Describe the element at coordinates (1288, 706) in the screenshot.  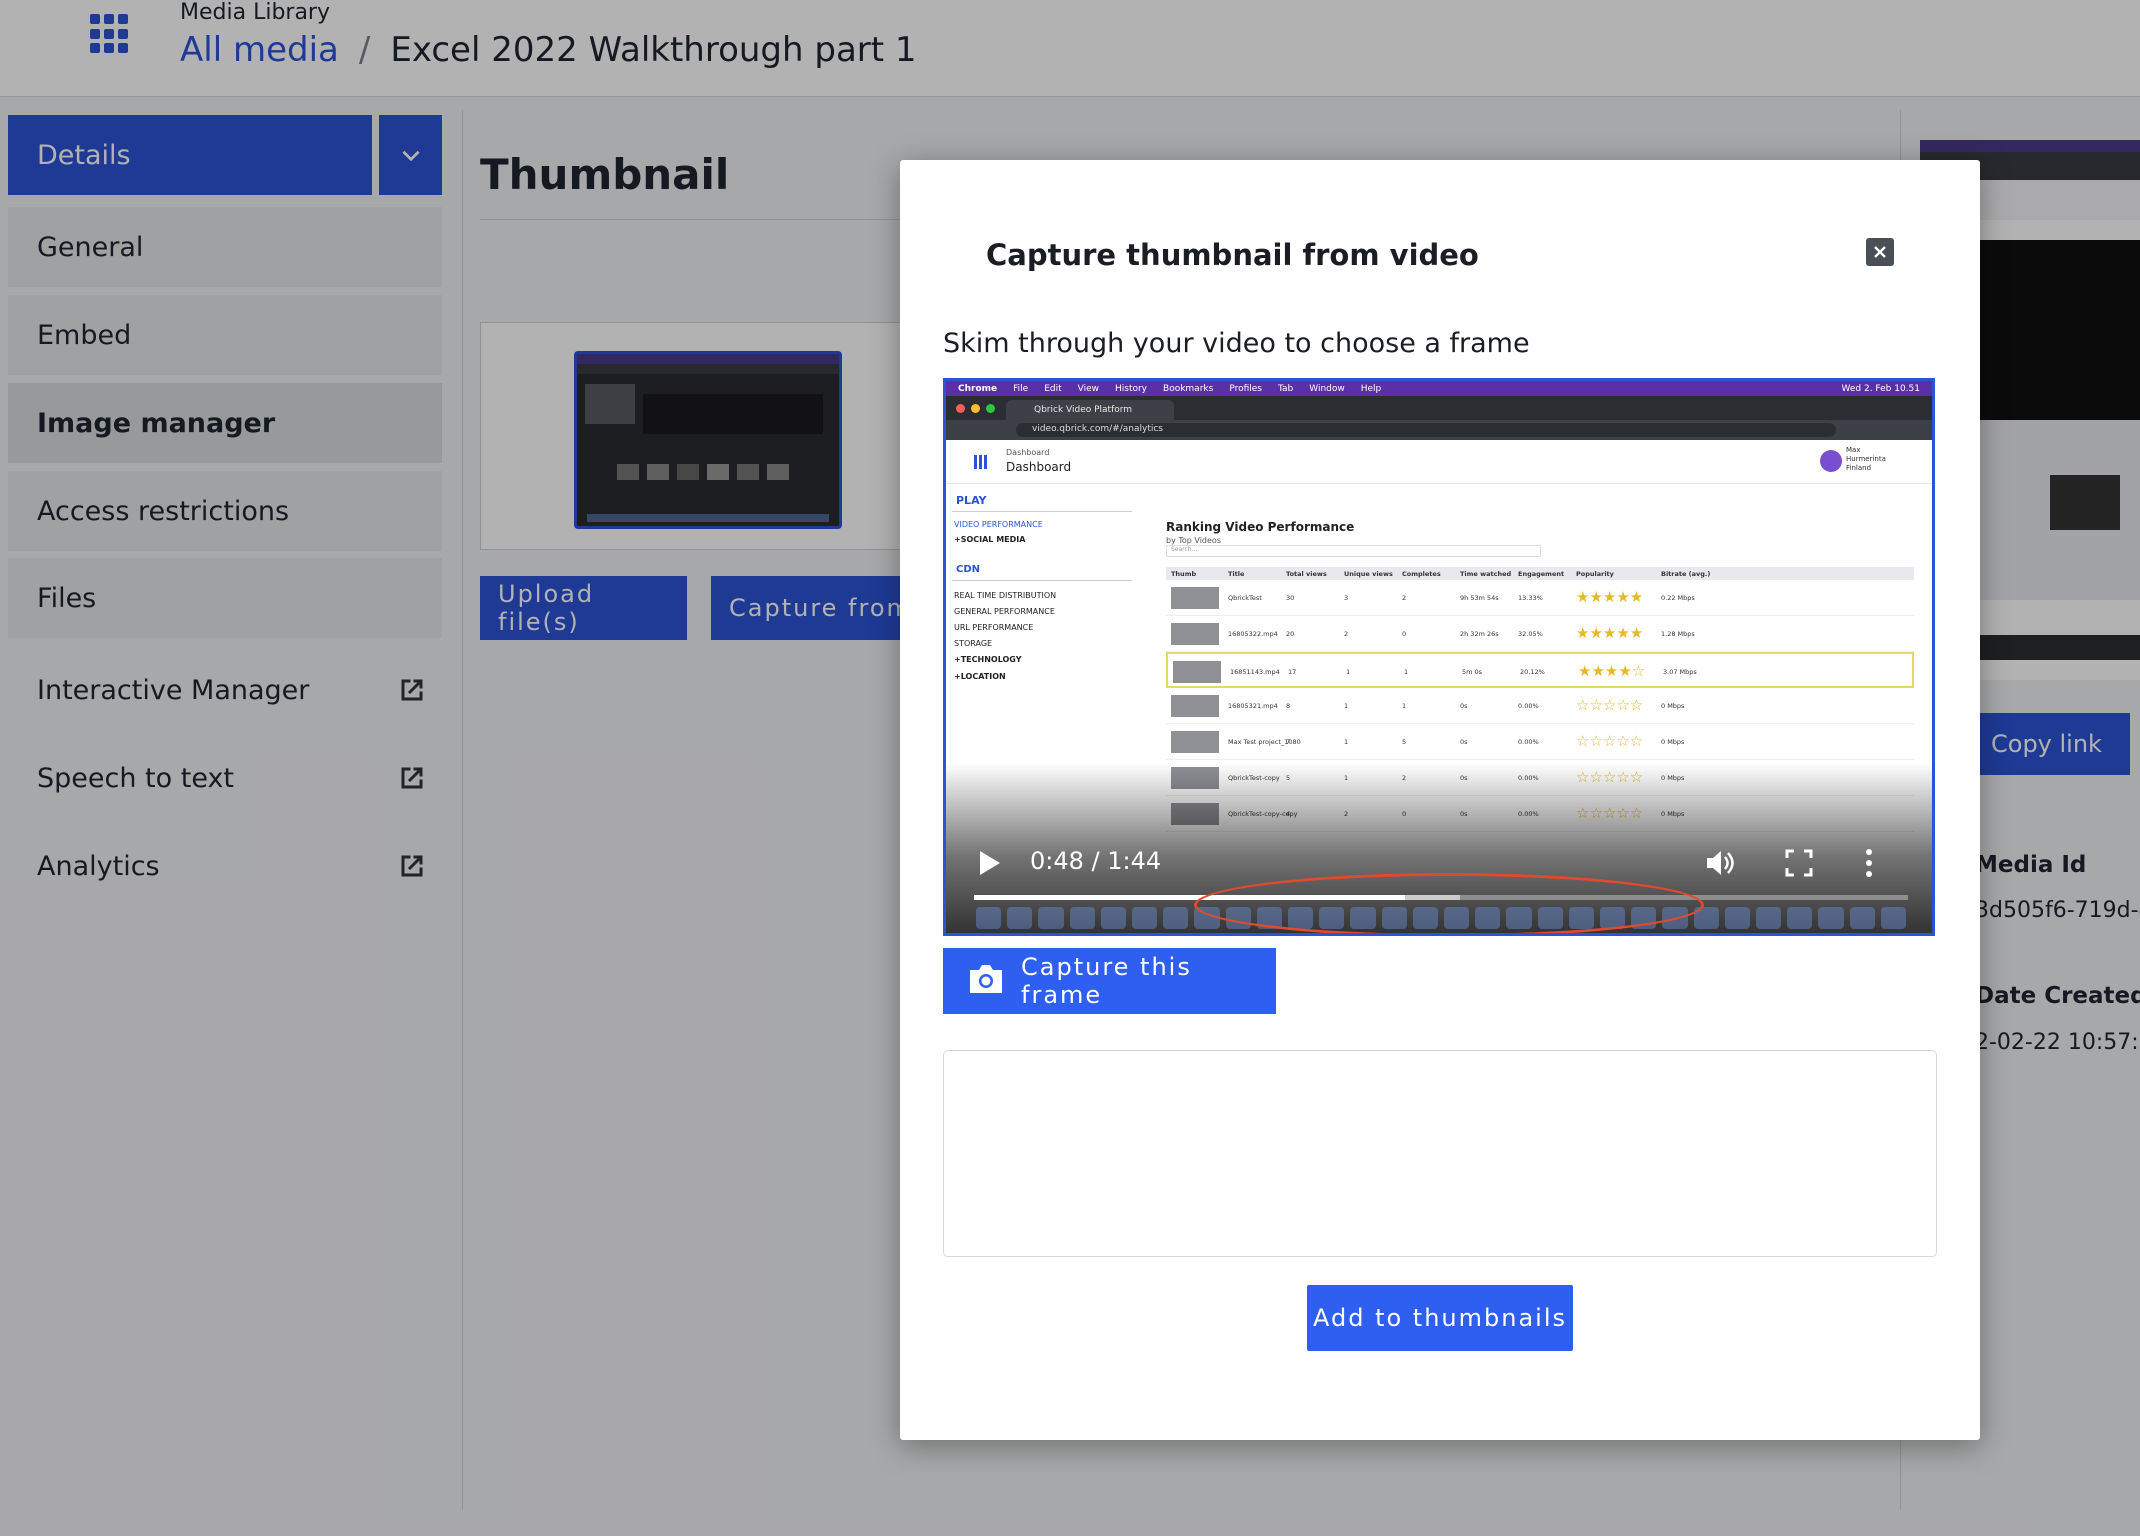
I see `table-cell: 8` at that location.